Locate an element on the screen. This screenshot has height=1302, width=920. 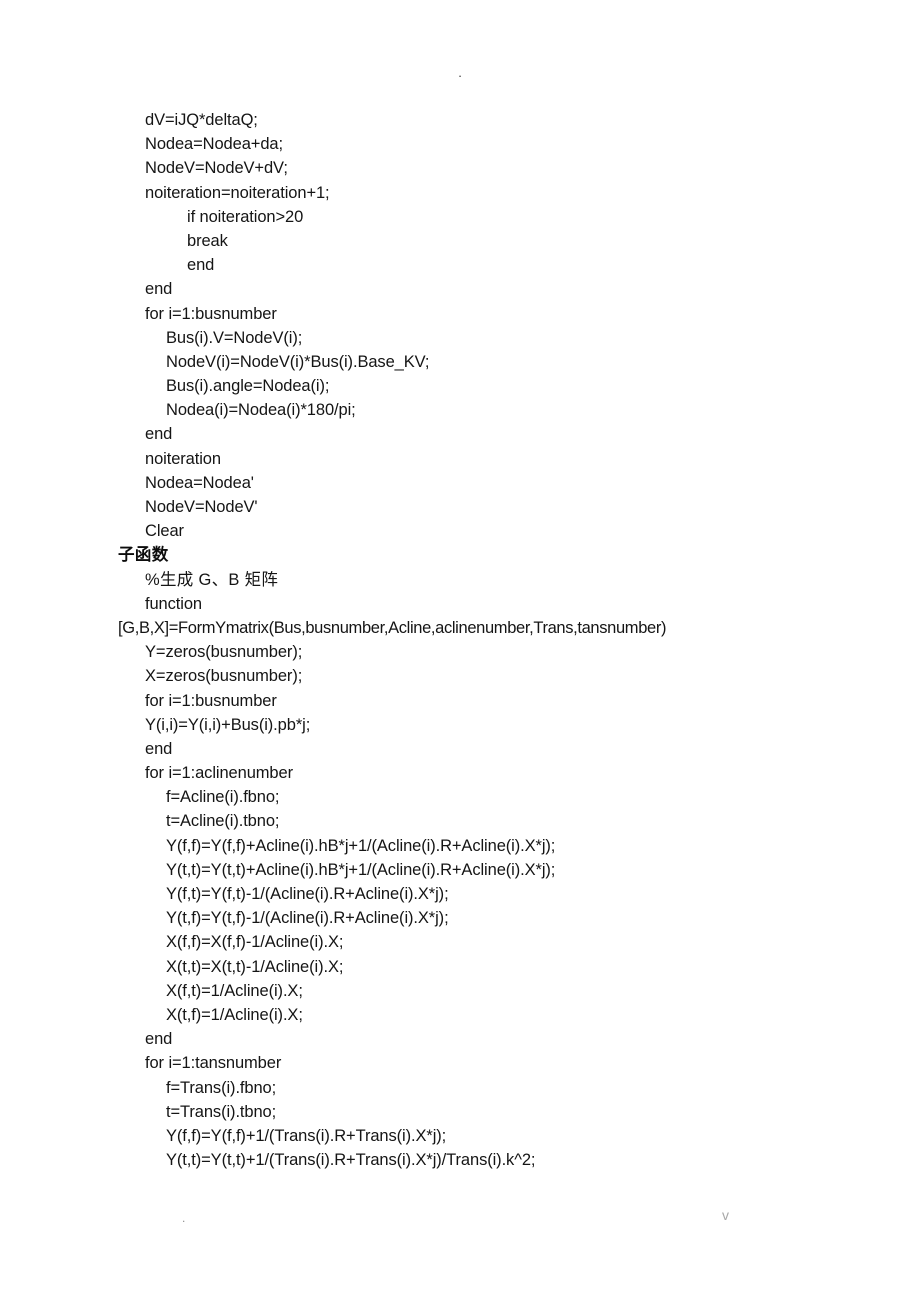
code-line: noiteration=noiteration+1; is located at coordinates (237, 192).